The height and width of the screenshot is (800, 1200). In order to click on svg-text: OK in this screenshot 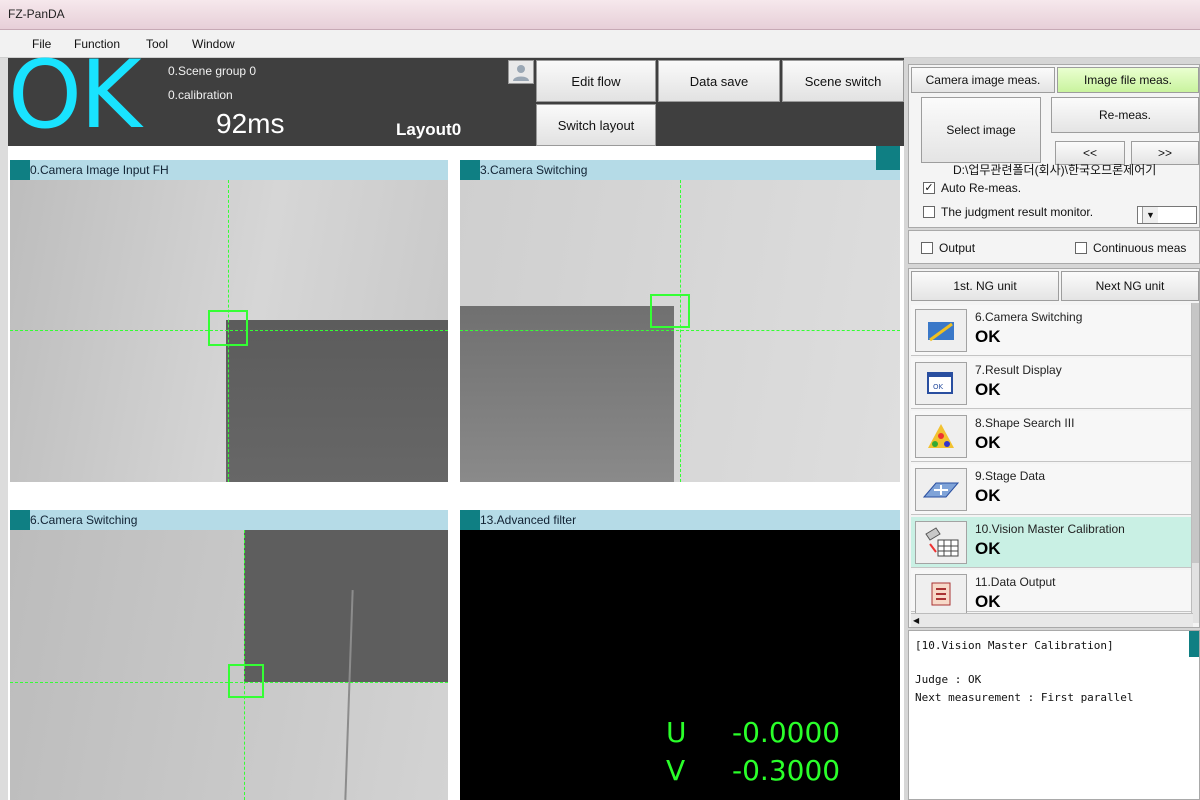, I will do `click(938, 387)`.